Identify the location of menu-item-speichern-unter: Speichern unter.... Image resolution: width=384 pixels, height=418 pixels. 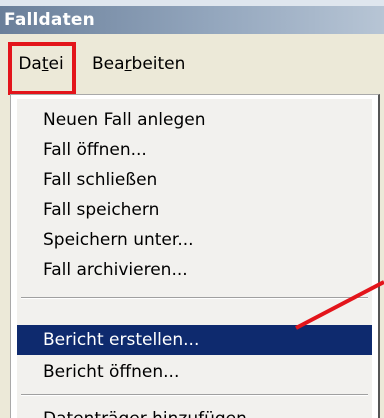
(194, 240).